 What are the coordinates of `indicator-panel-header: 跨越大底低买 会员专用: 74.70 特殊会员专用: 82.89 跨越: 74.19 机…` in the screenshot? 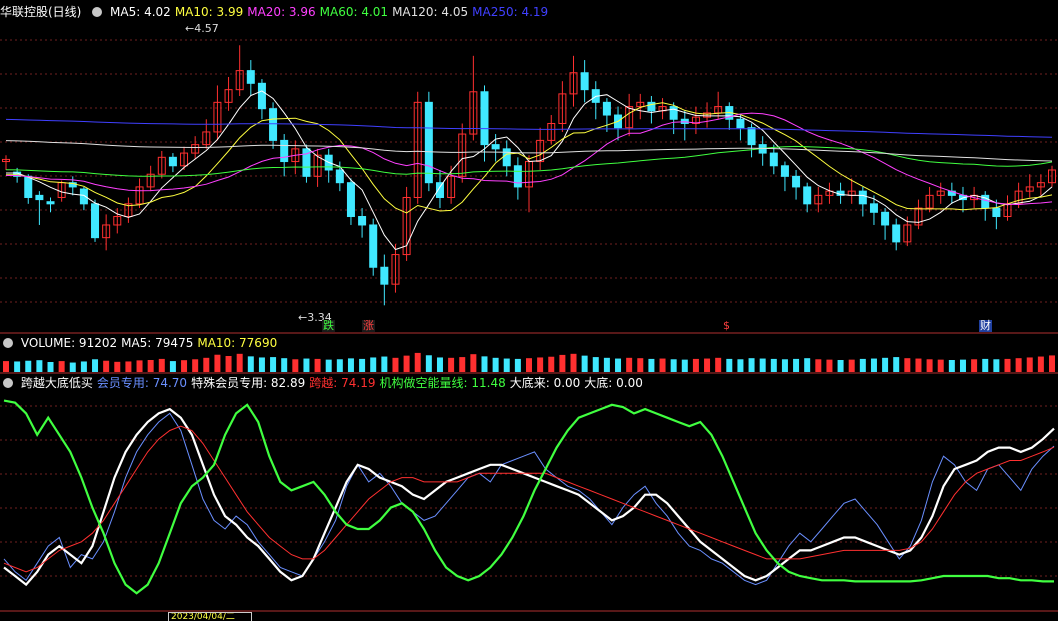 It's located at (325, 383).